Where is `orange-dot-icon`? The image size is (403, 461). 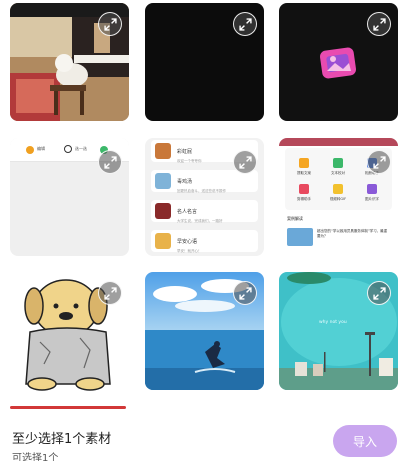 orange-dot-icon is located at coordinates (30, 150).